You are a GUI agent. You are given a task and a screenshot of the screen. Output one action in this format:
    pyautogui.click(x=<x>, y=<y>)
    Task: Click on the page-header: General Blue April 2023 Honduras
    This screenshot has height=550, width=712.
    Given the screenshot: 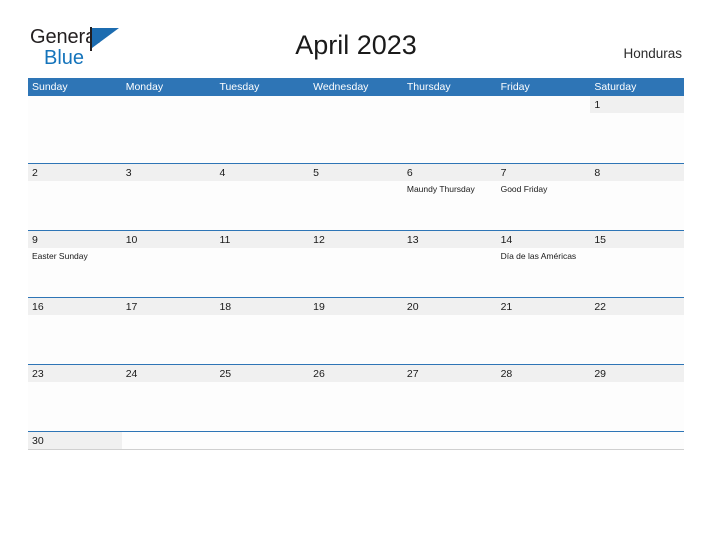 What is the action you would take?
    pyautogui.click(x=356, y=34)
    